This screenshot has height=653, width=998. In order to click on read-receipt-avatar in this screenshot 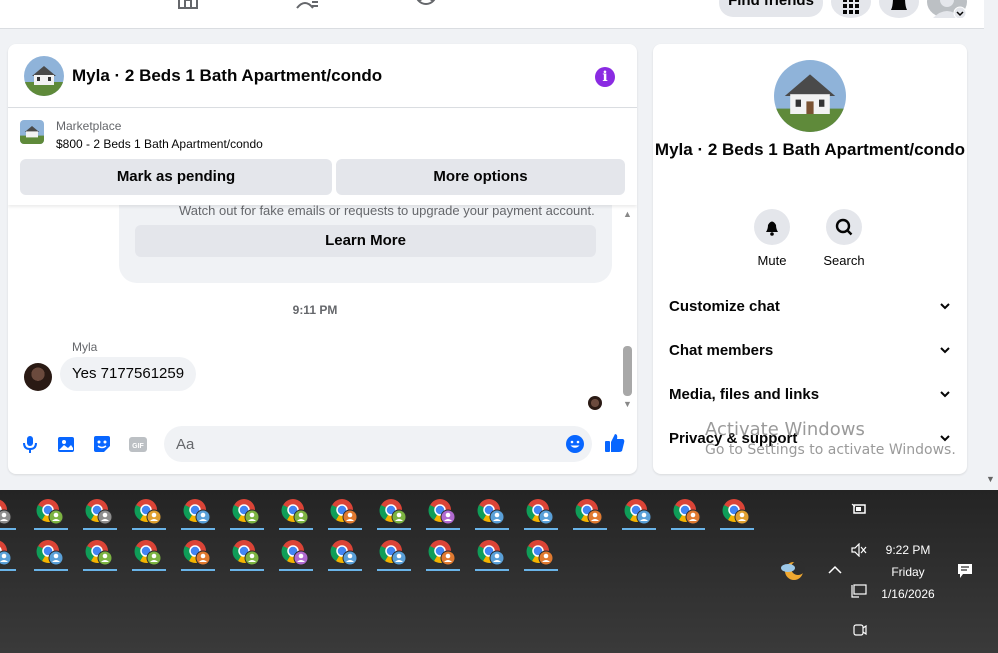, I will do `click(595, 403)`.